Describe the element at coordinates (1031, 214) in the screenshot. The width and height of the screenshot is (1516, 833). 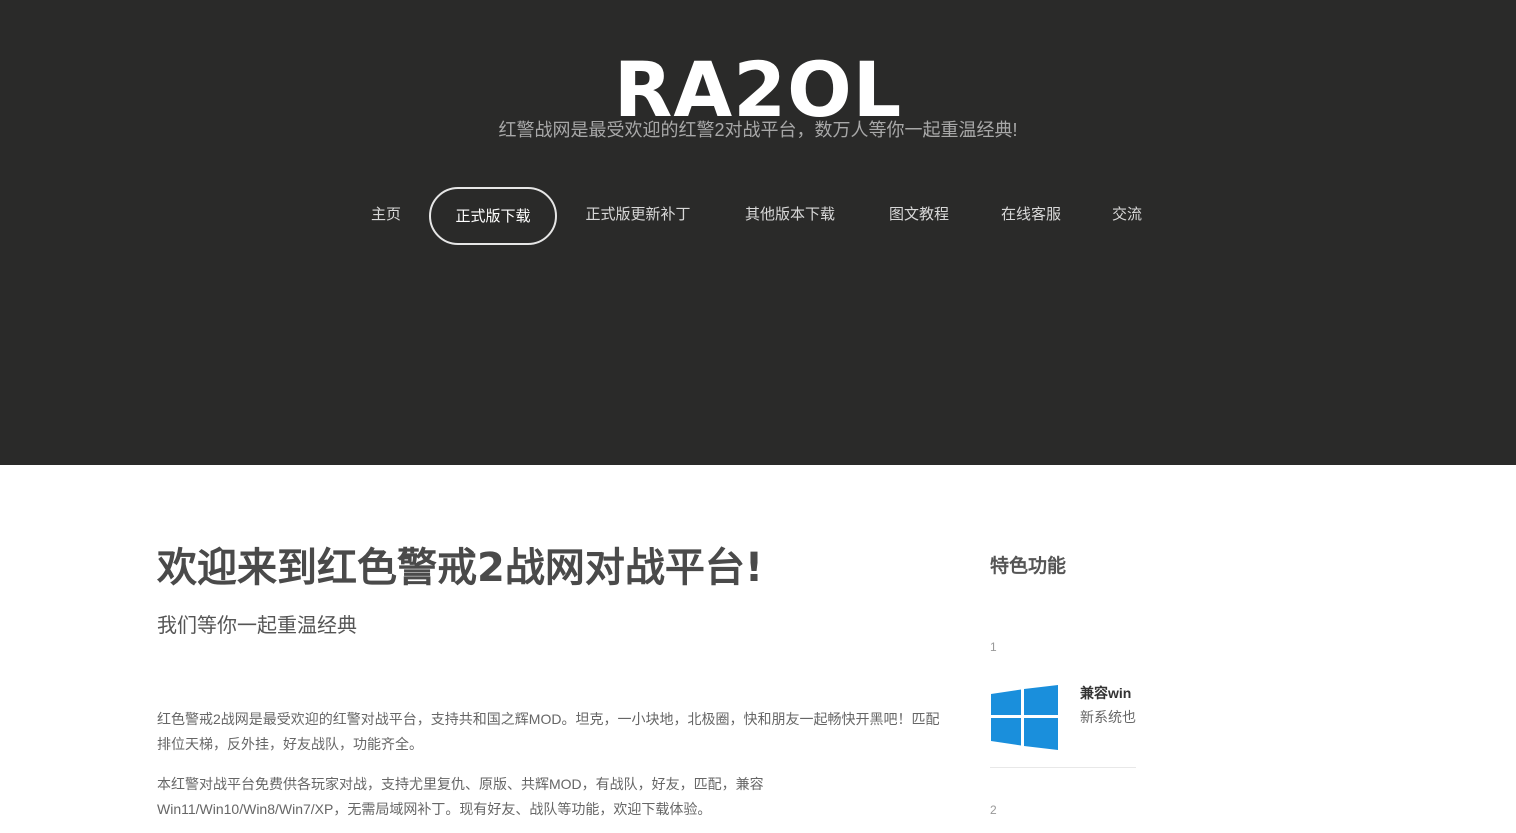
I see `nav-item-support: 在线客服` at that location.